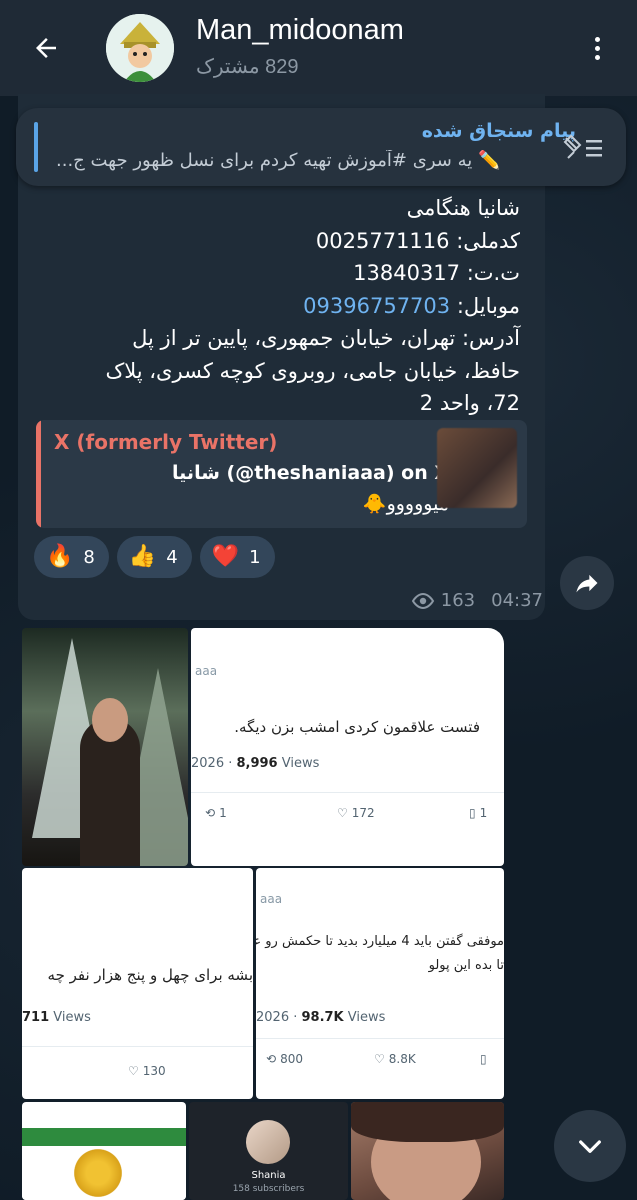 The height and width of the screenshot is (1200, 637). What do you see at coordinates (89, 557) in the screenshot?
I see `reaction-count: 8` at bounding box center [89, 557].